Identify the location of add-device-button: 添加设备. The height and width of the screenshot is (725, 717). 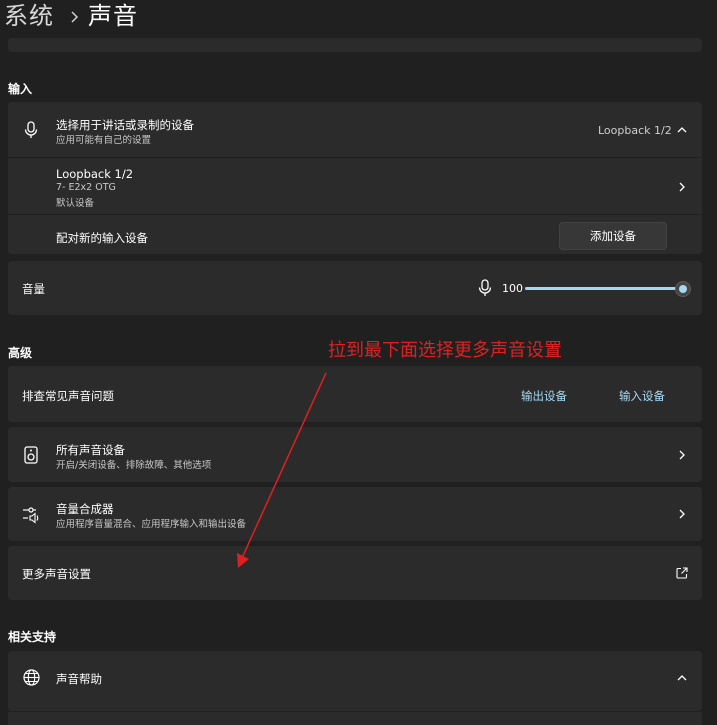
(613, 236).